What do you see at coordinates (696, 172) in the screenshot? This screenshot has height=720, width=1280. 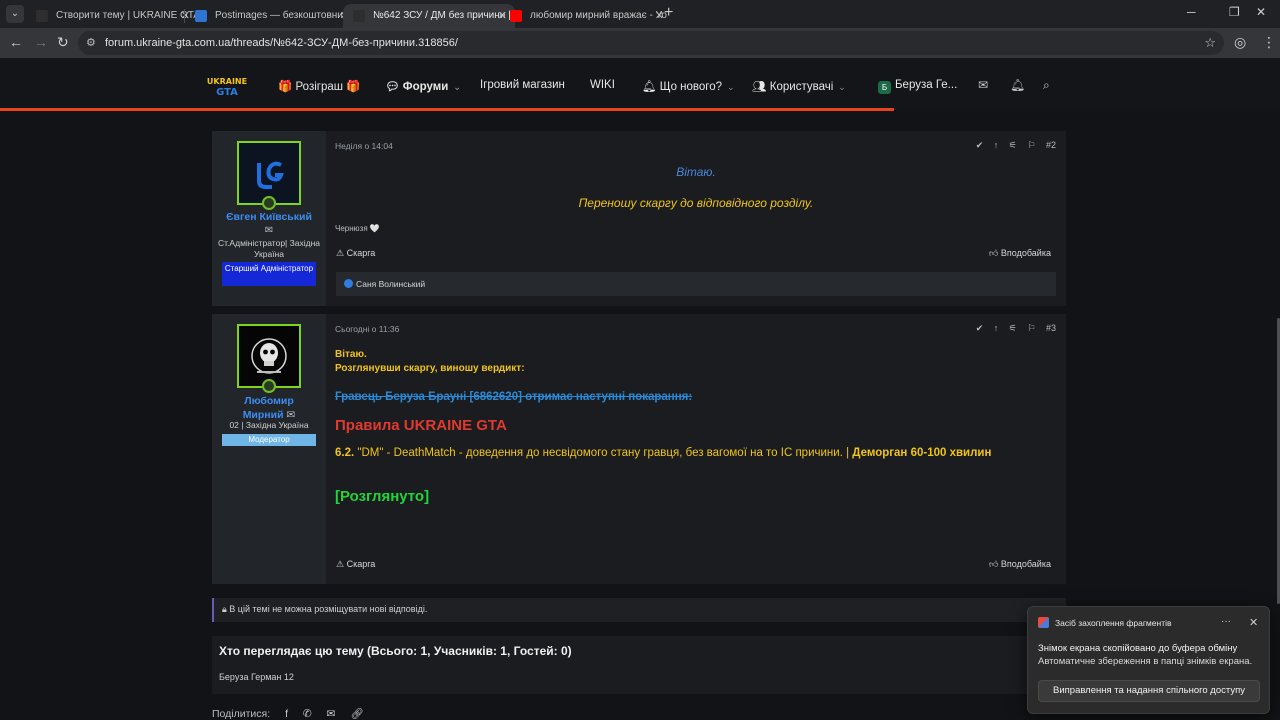 I see `post-greeting: Вітаю.` at bounding box center [696, 172].